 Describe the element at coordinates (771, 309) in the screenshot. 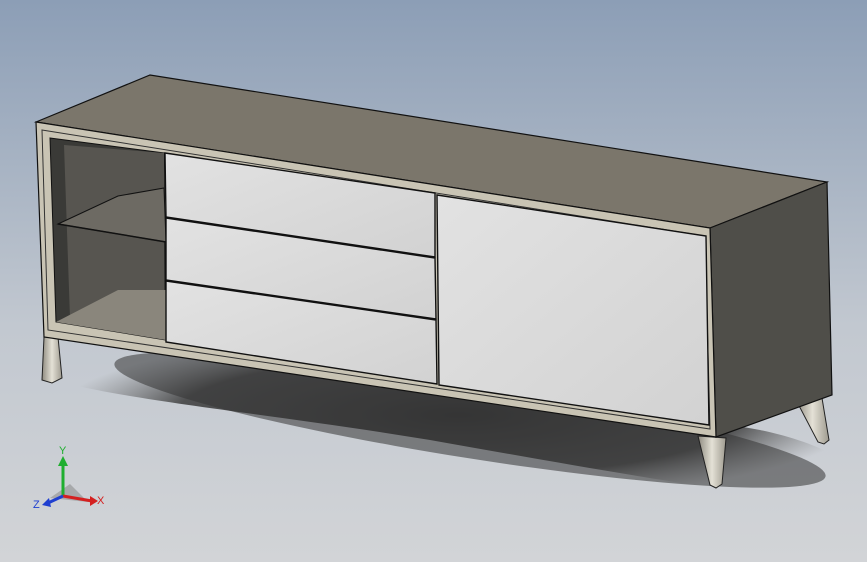

I see `cabinet-right-side` at that location.